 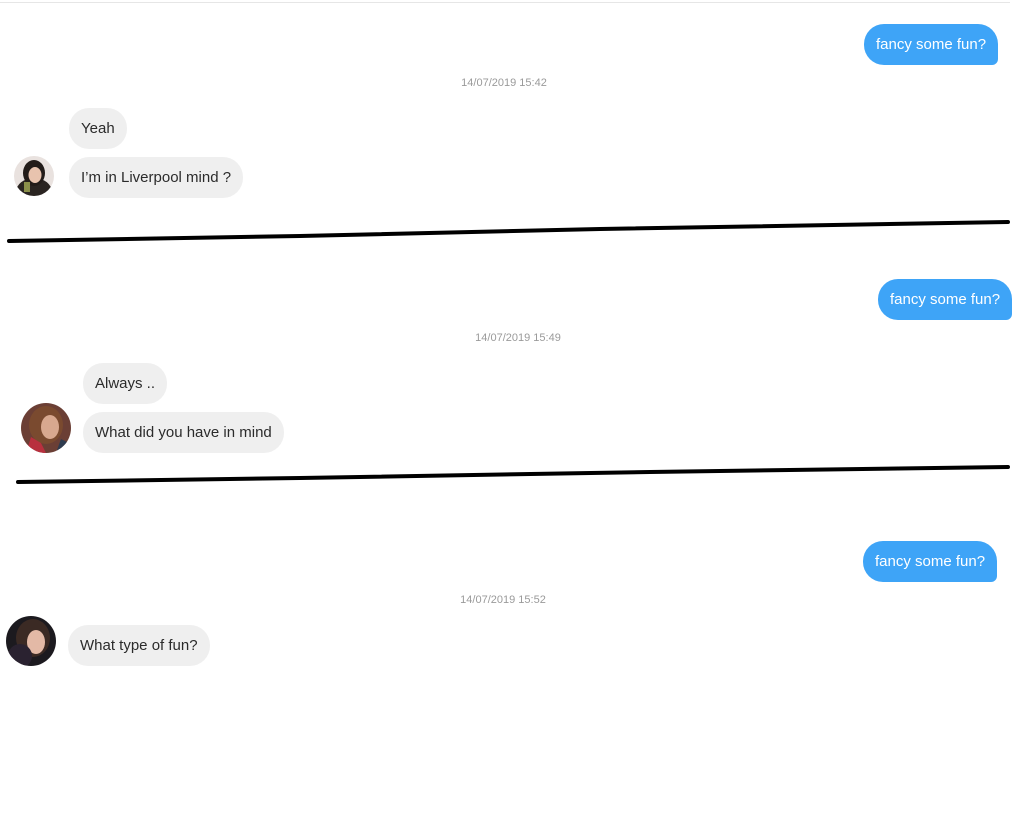 What do you see at coordinates (125, 383) in the screenshot?
I see `incoming-message: Always ..` at bounding box center [125, 383].